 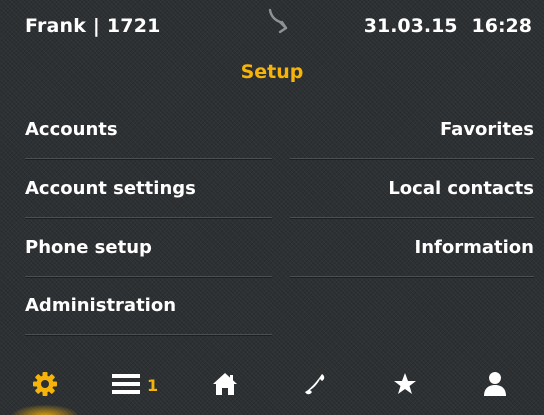 I want to click on menu-item-accounts: Accounts, so click(x=148, y=130).